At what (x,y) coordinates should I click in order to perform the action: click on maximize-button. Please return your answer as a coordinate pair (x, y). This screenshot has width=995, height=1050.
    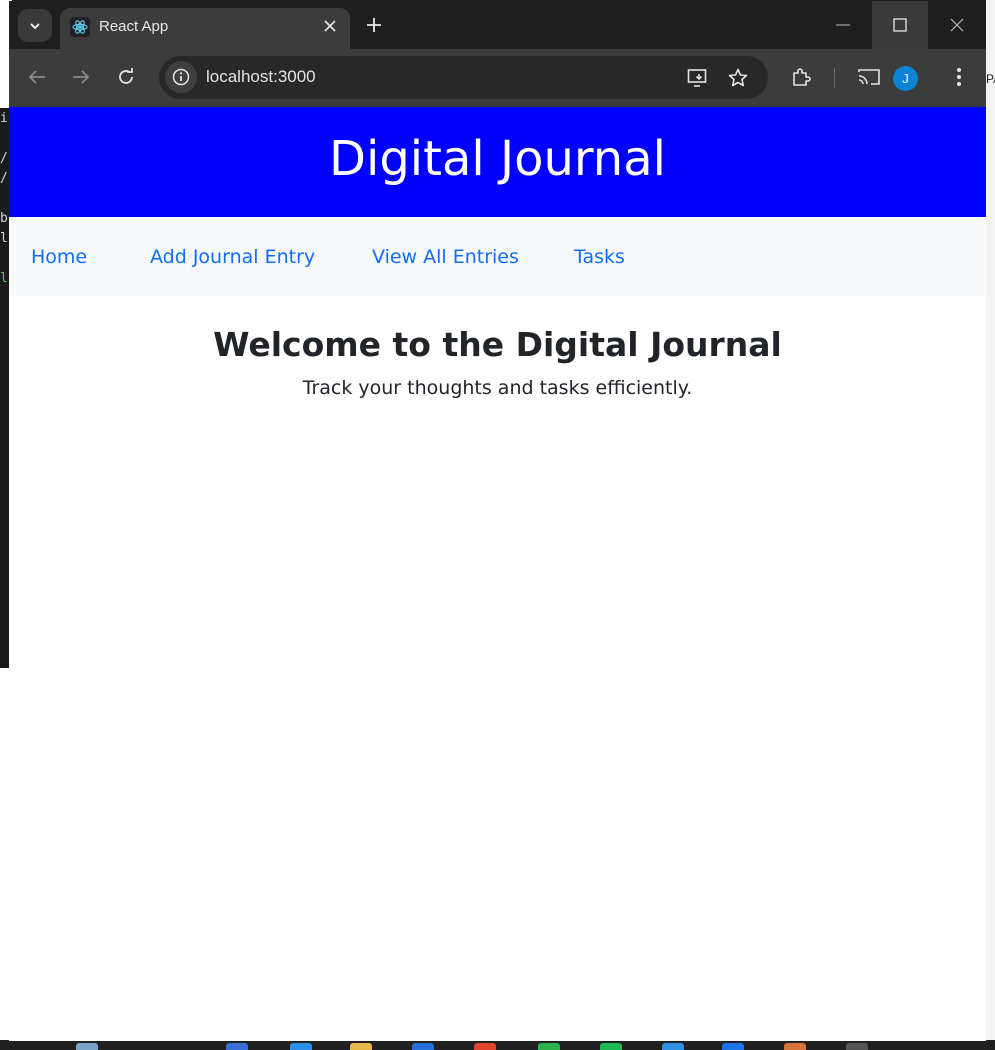
    Looking at the image, I should click on (900, 25).